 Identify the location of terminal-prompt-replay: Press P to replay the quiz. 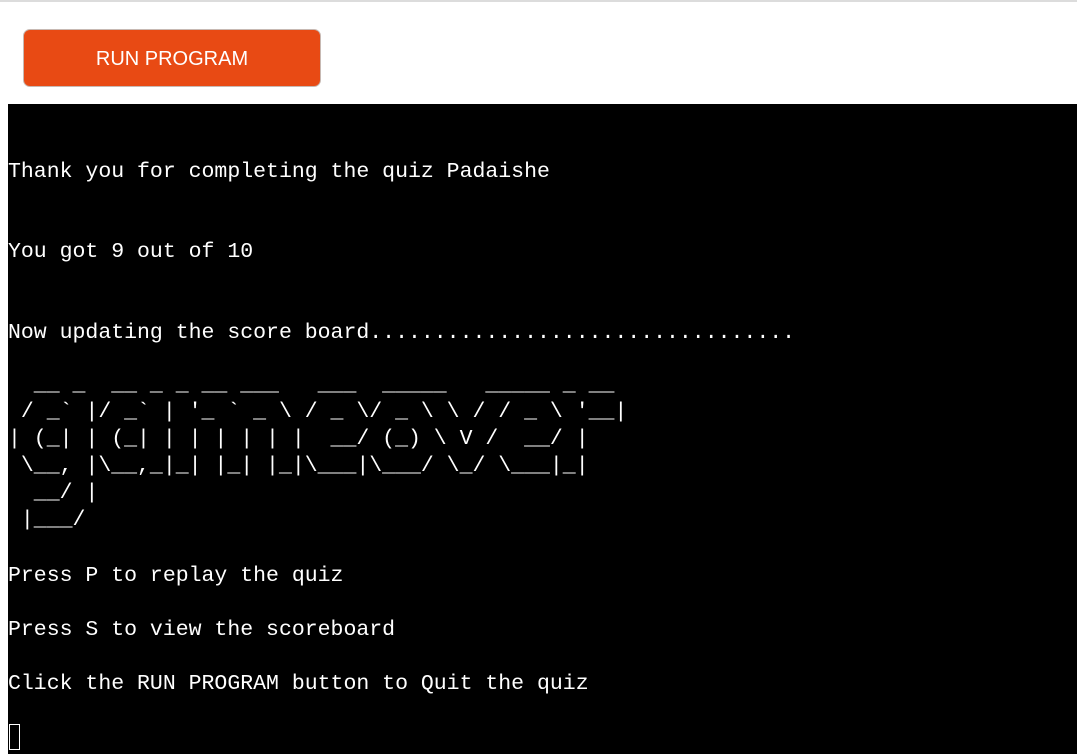
(176, 576).